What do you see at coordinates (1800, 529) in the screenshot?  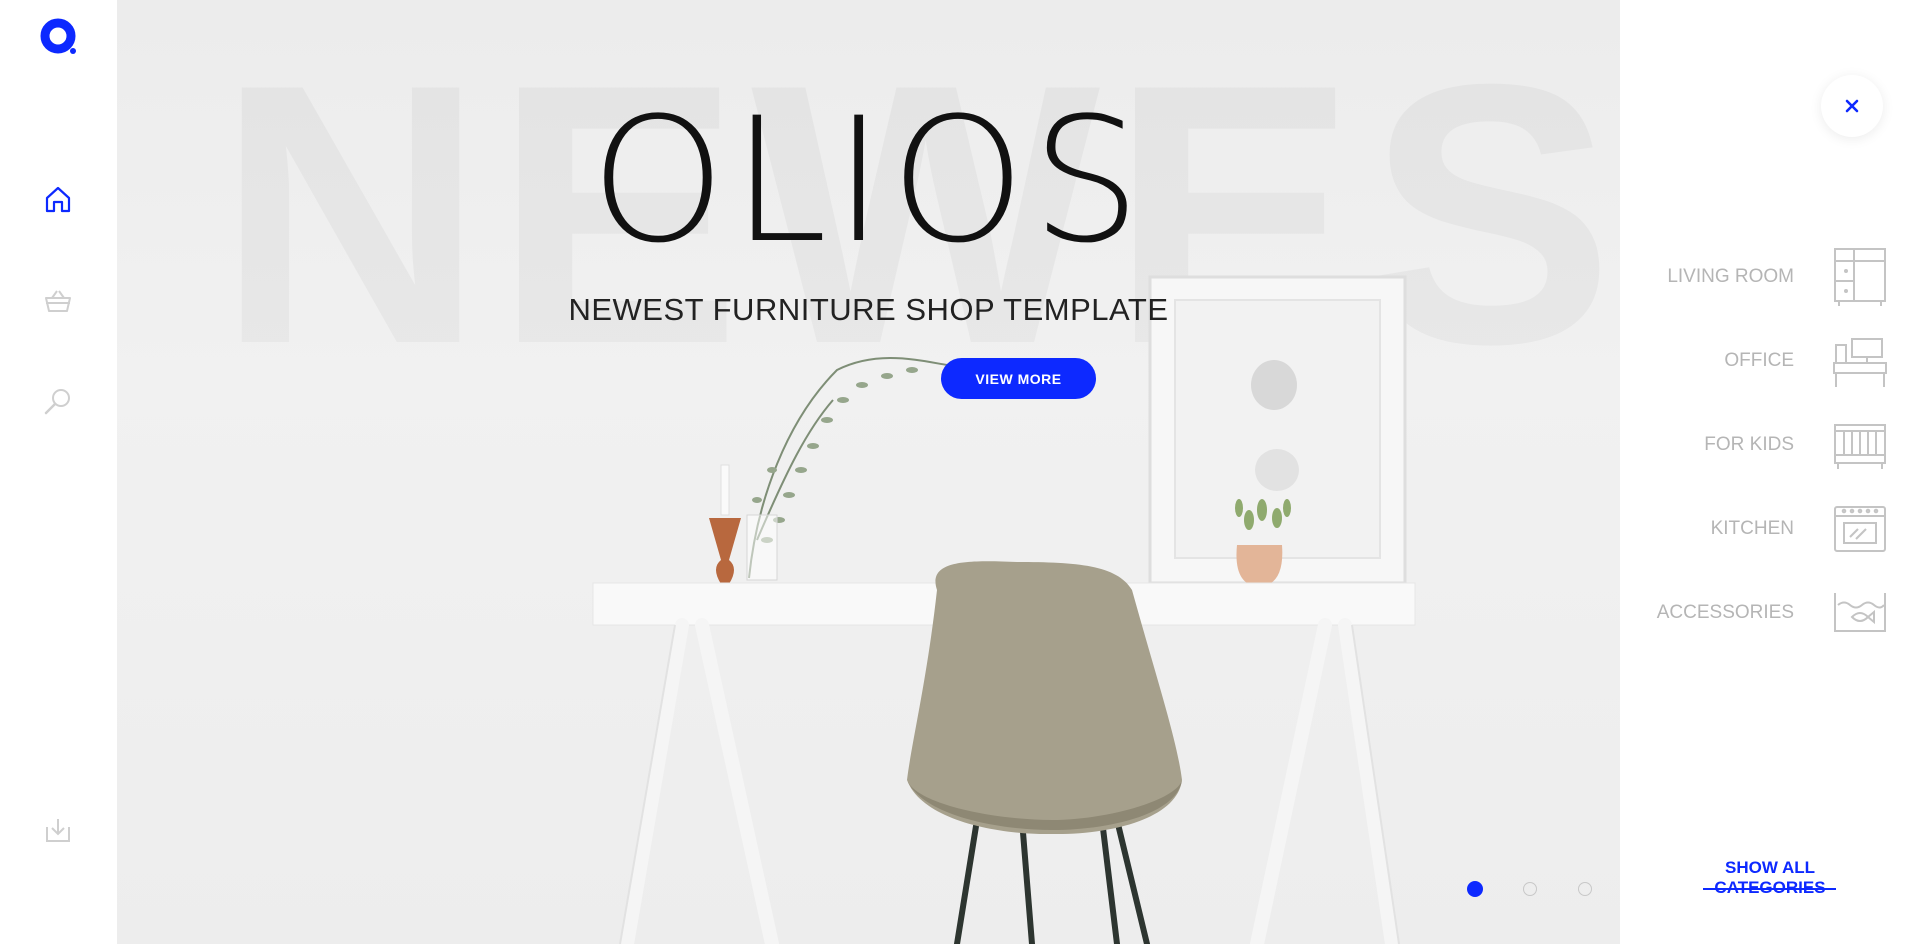 I see `category-kitchen: KITCHEN` at bounding box center [1800, 529].